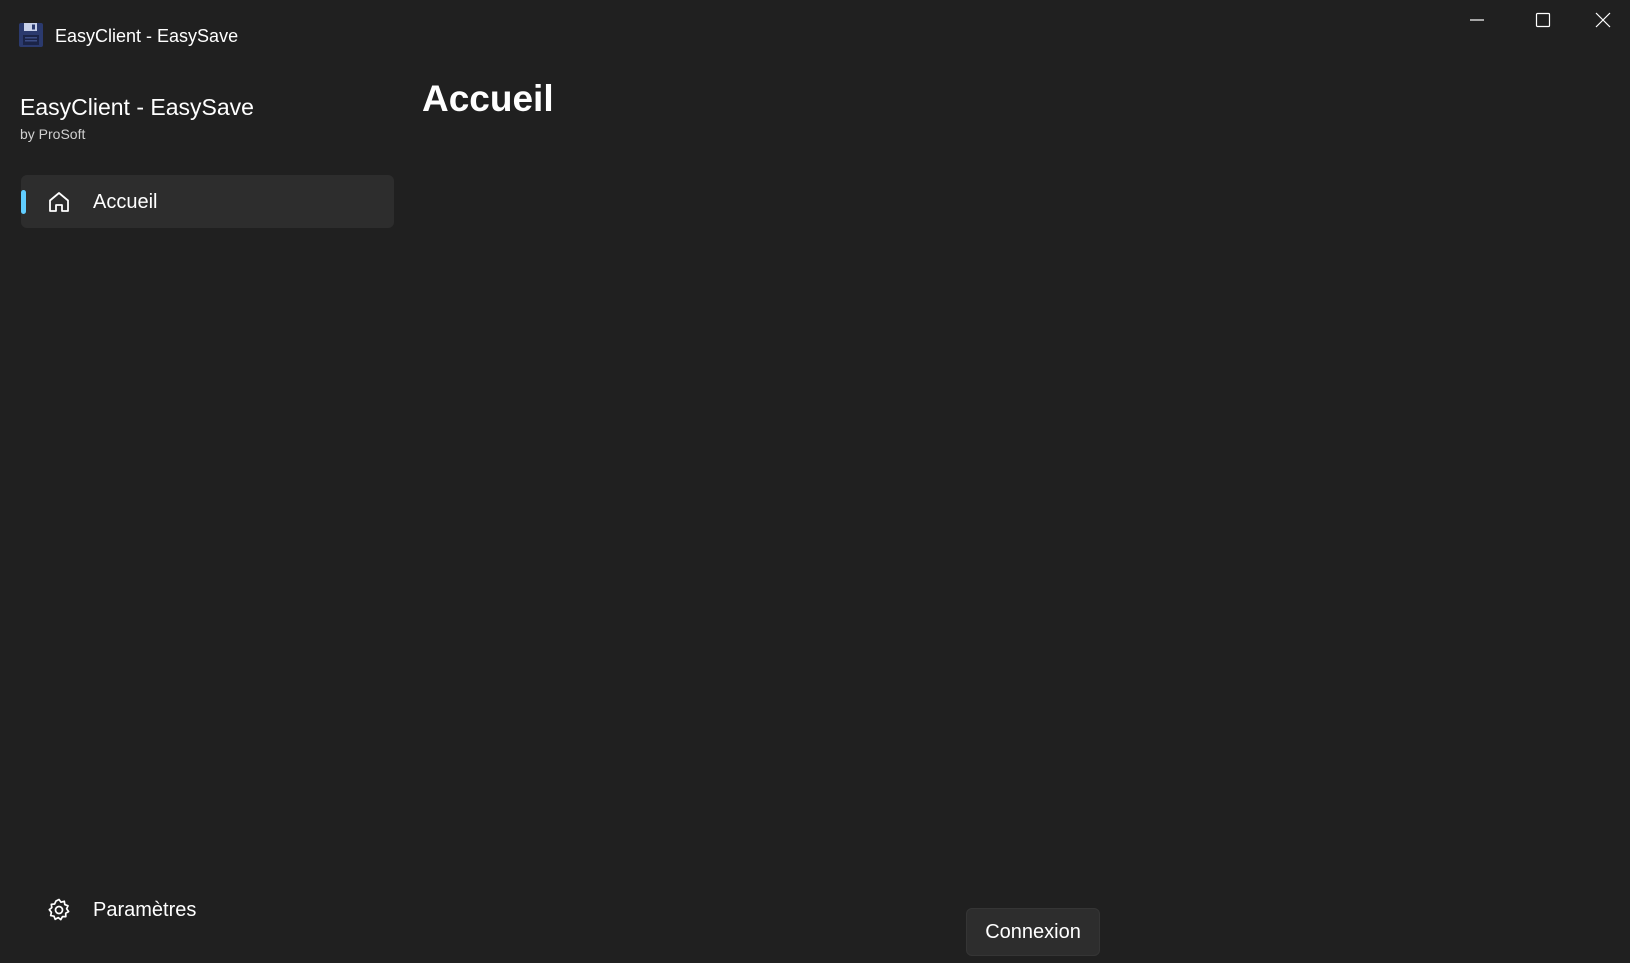 The height and width of the screenshot is (963, 1630). I want to click on sidebar-item-label: Accueil, so click(125, 202).